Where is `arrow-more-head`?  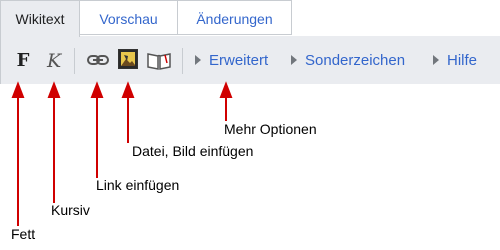 arrow-more-head is located at coordinates (226, 89).